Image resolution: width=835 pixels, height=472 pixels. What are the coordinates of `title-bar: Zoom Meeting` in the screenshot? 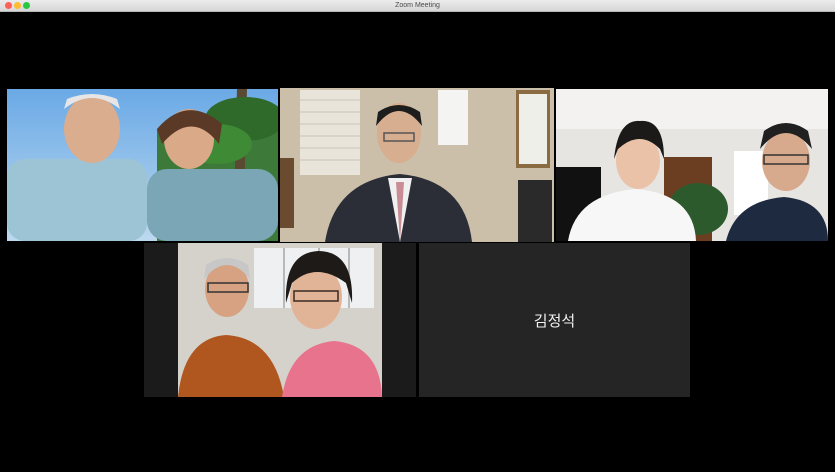 It's located at (417, 6).